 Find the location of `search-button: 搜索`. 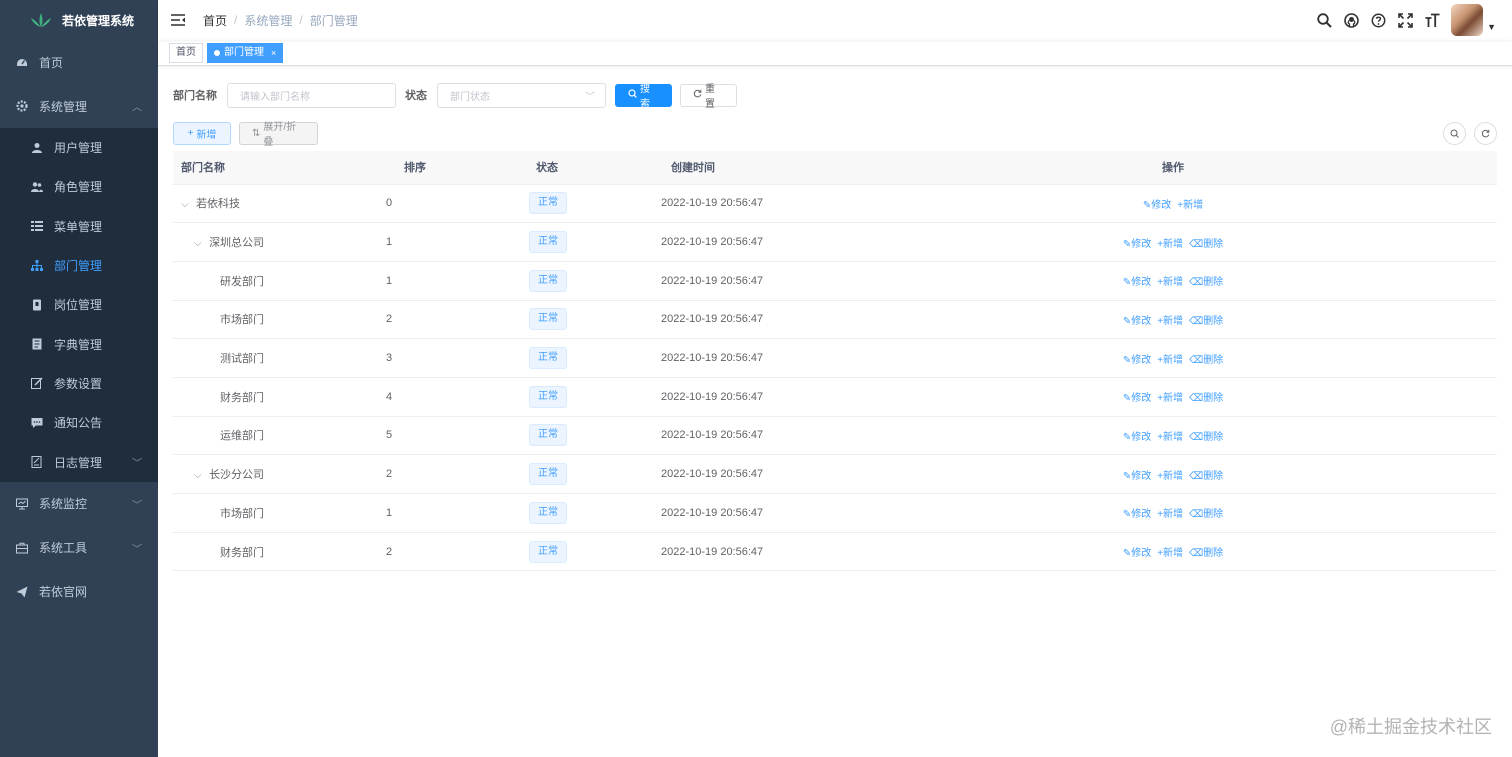

search-button: 搜索 is located at coordinates (643, 96).